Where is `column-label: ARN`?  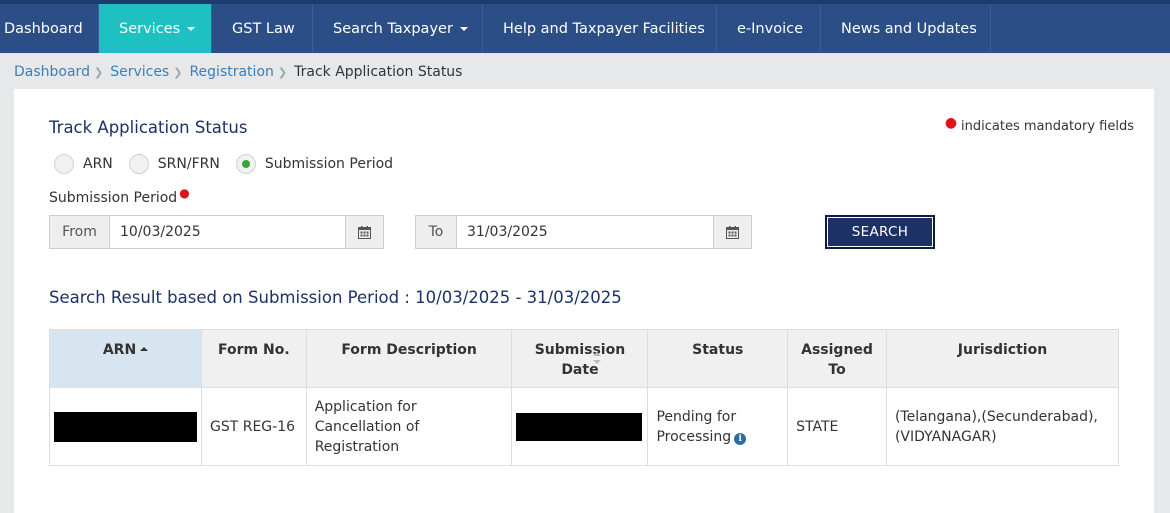 column-label: ARN is located at coordinates (119, 350).